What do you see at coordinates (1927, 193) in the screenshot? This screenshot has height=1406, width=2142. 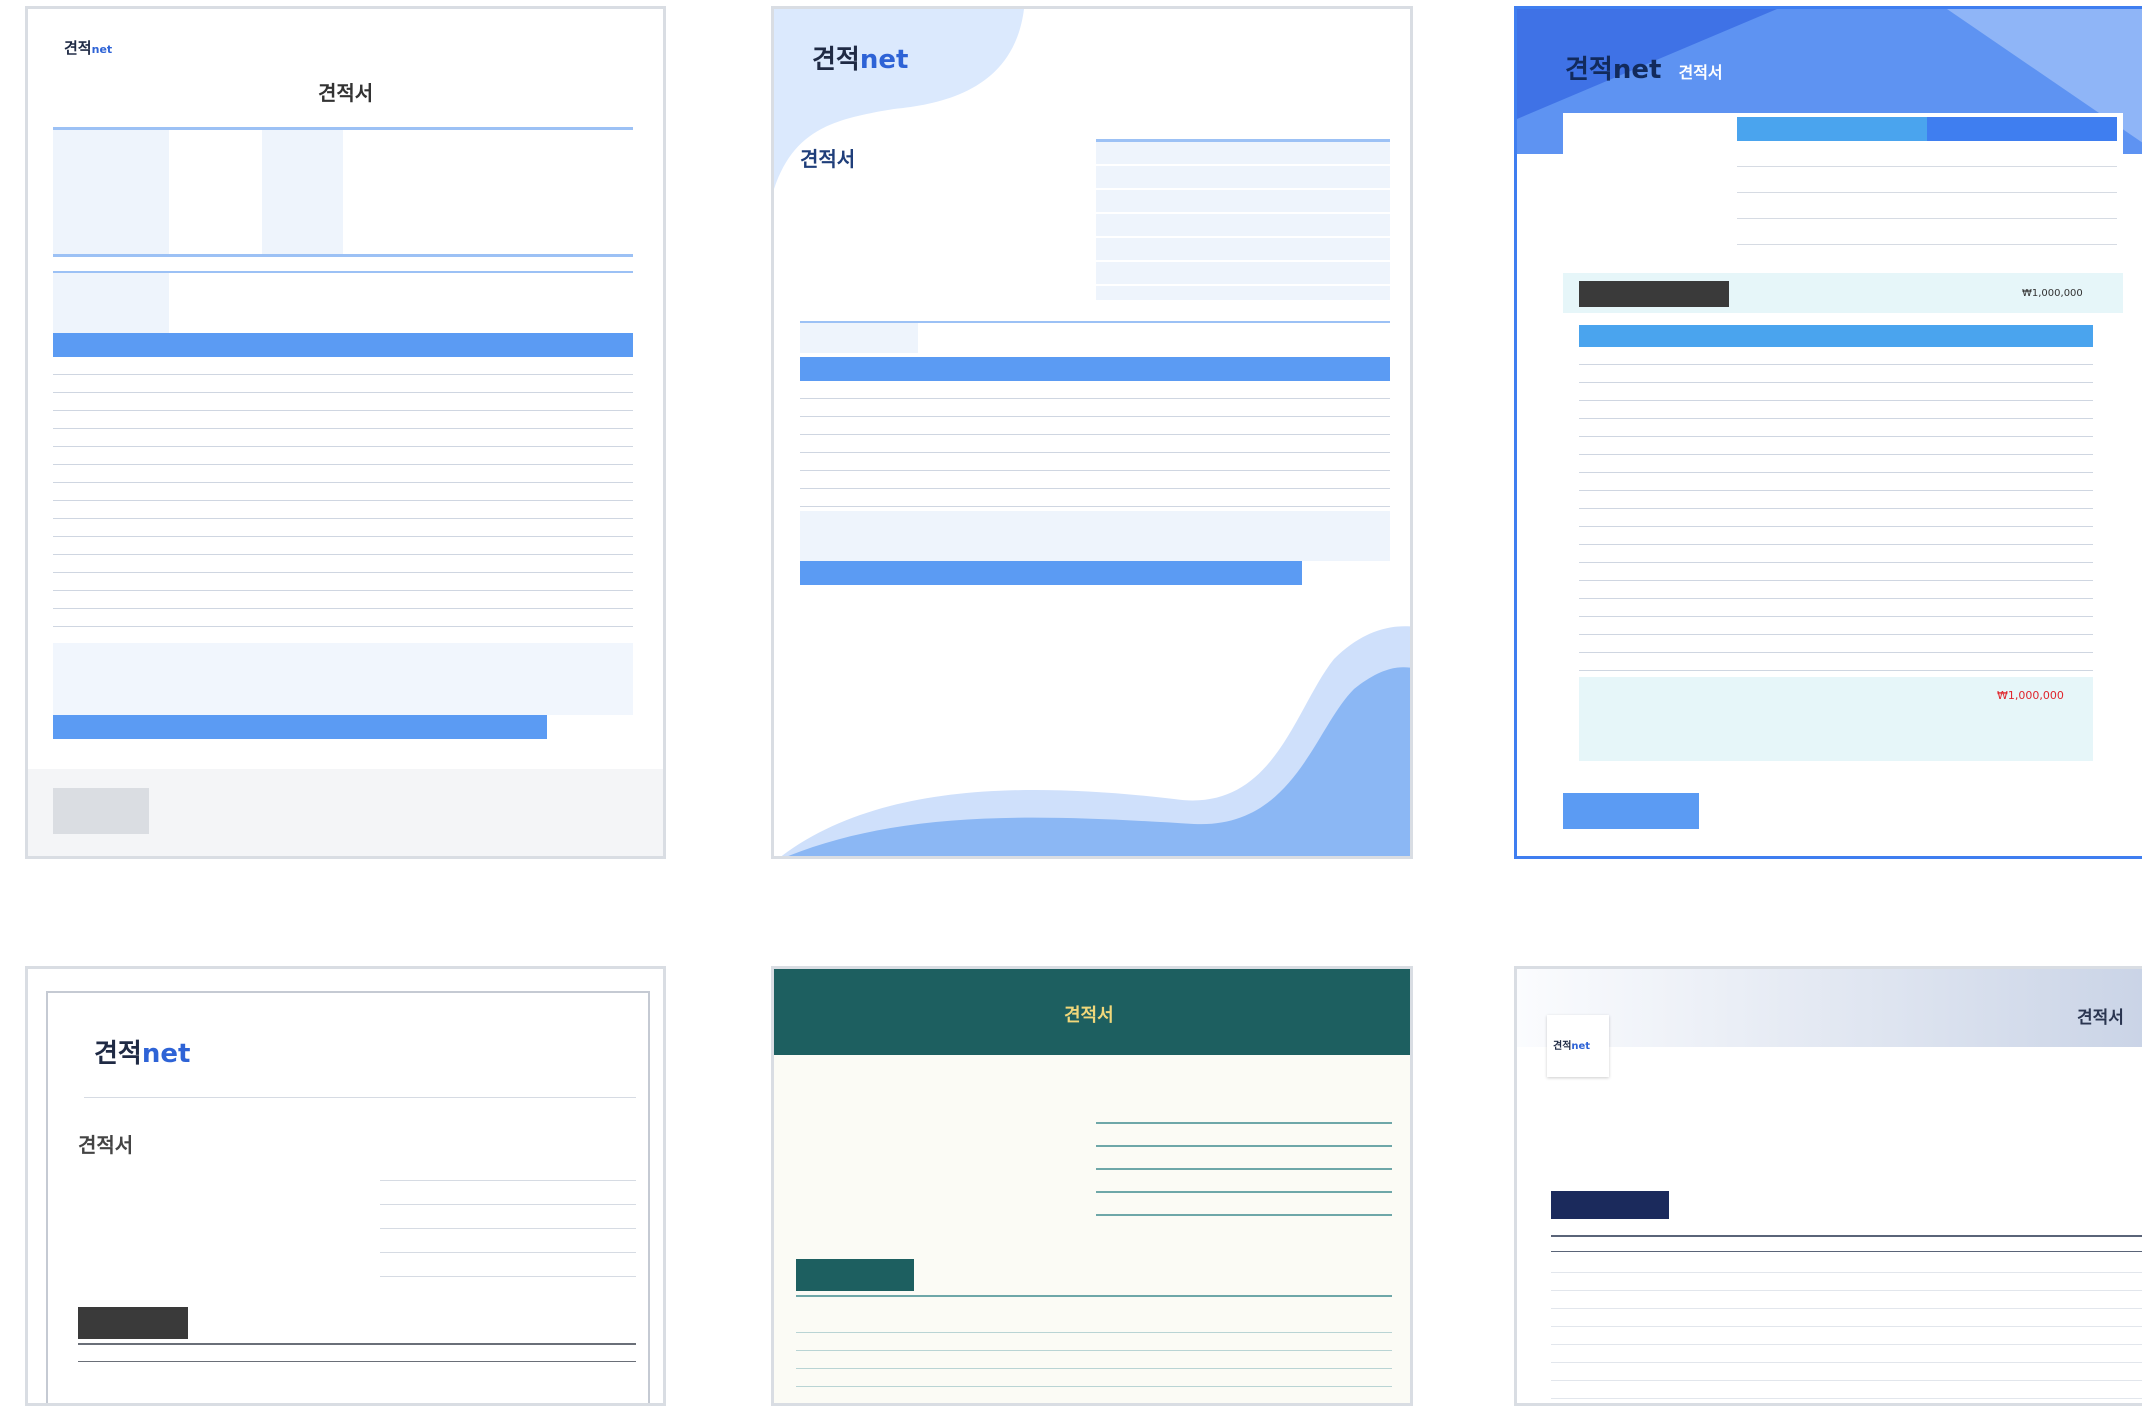 I see `info-table-body` at bounding box center [1927, 193].